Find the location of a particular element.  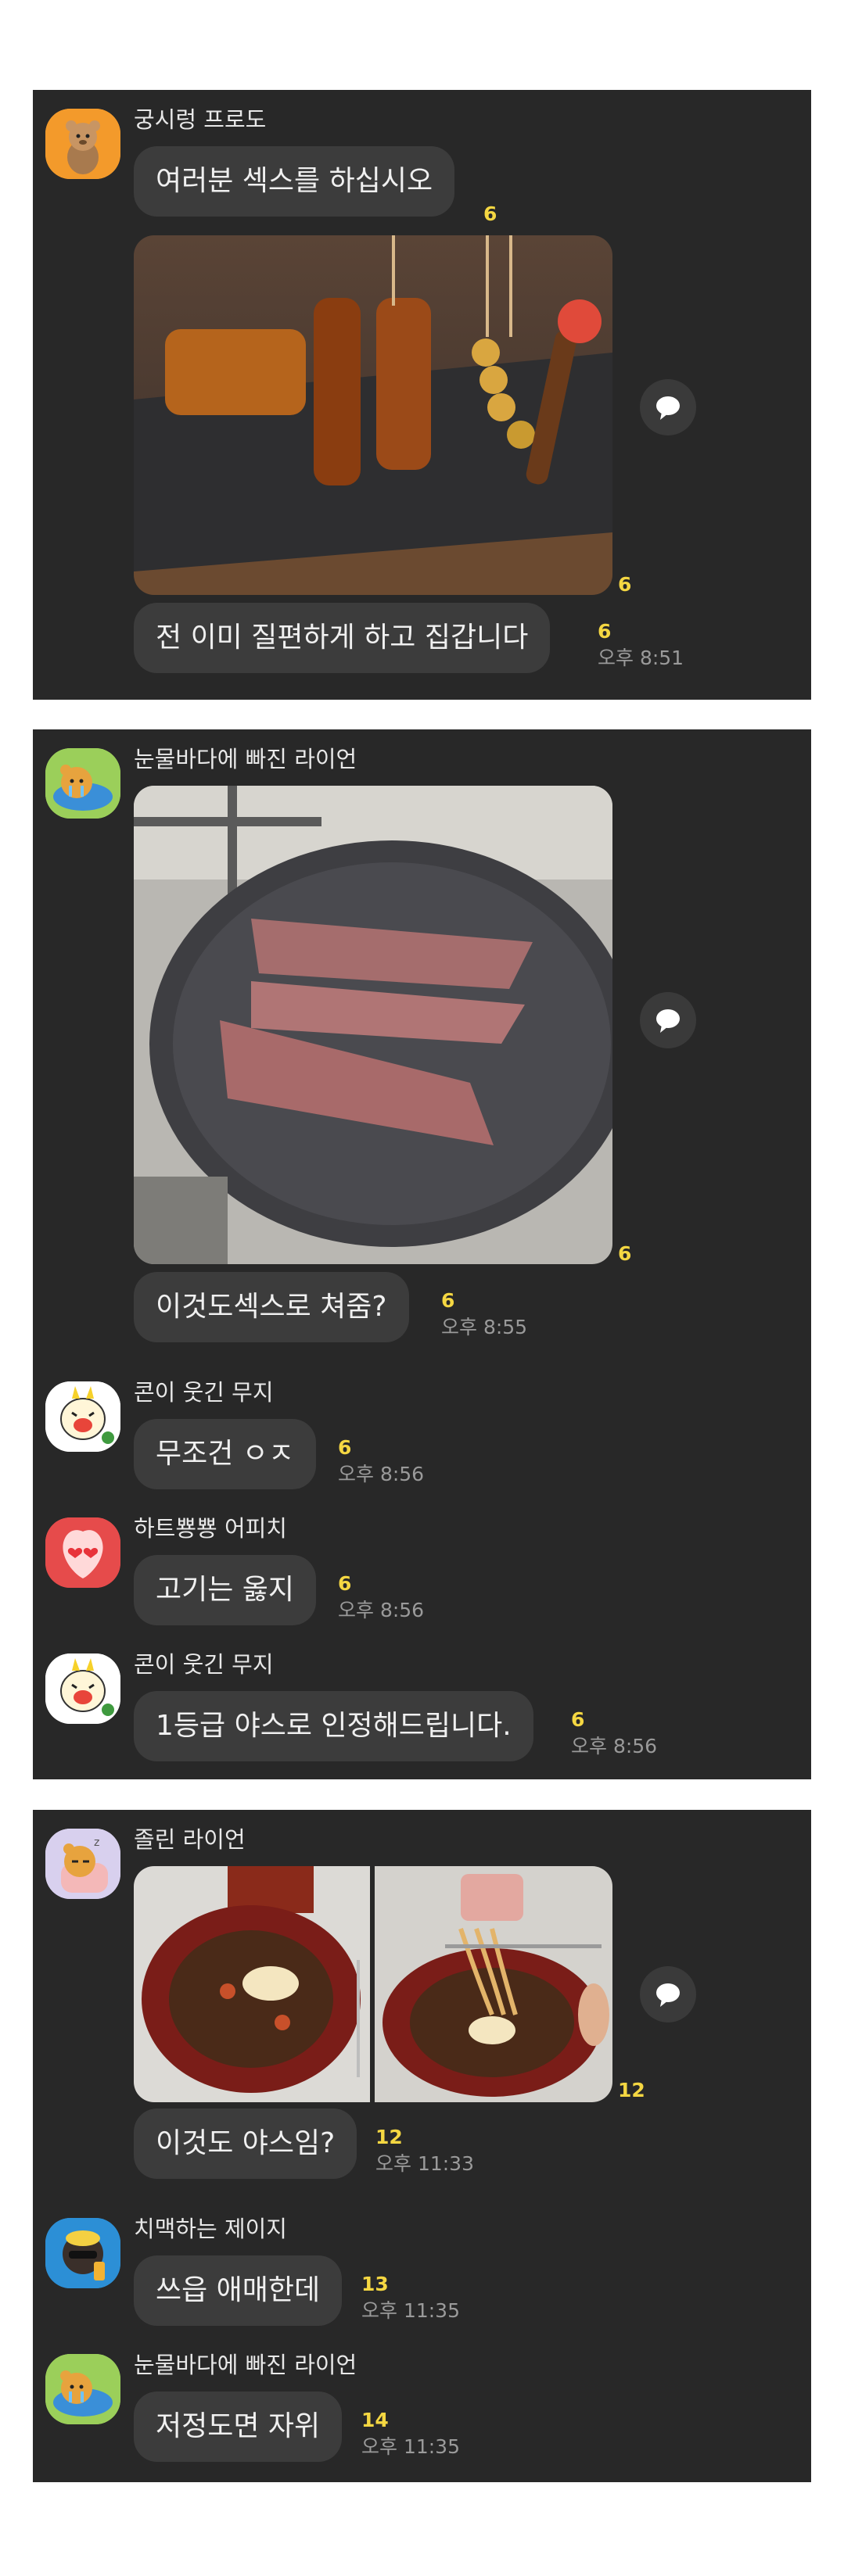

apeach-heart-avatar-icon is located at coordinates (83, 1552).